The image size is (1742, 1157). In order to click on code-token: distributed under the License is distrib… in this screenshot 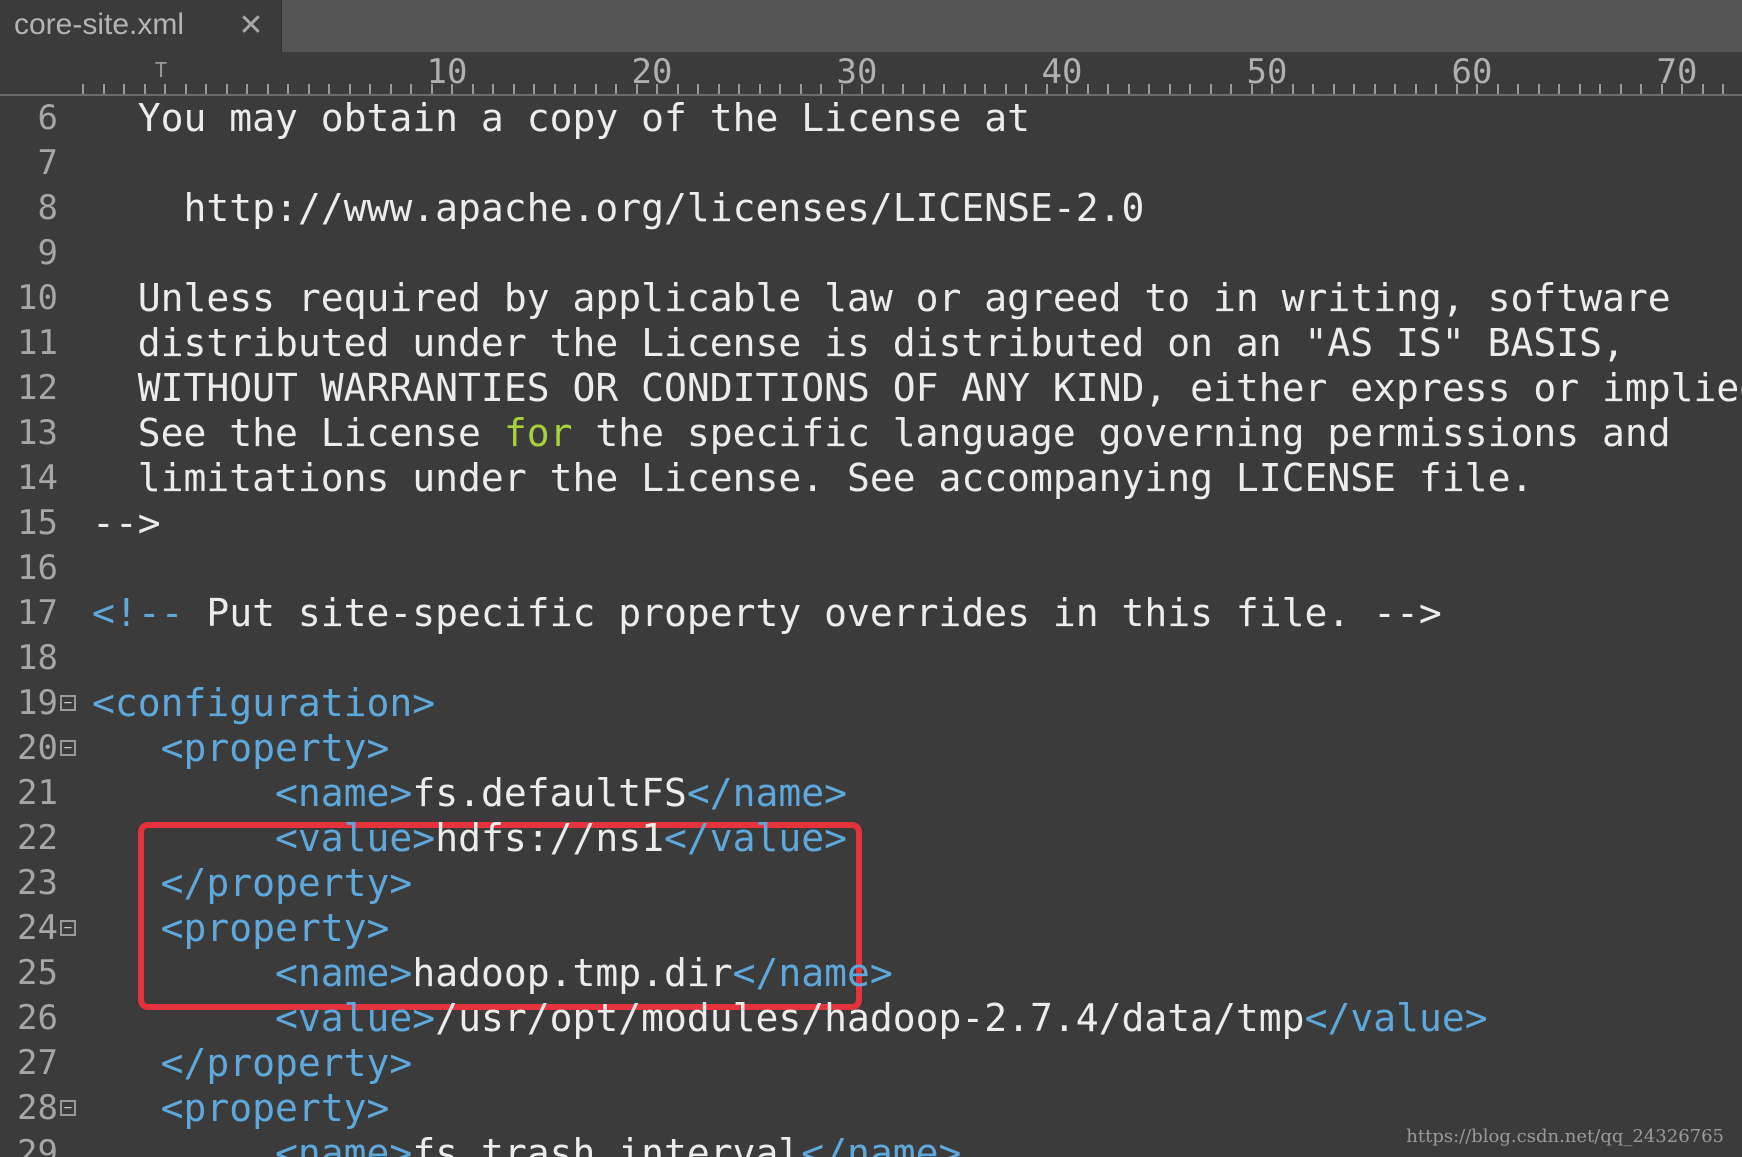, I will do `click(881, 343)`.